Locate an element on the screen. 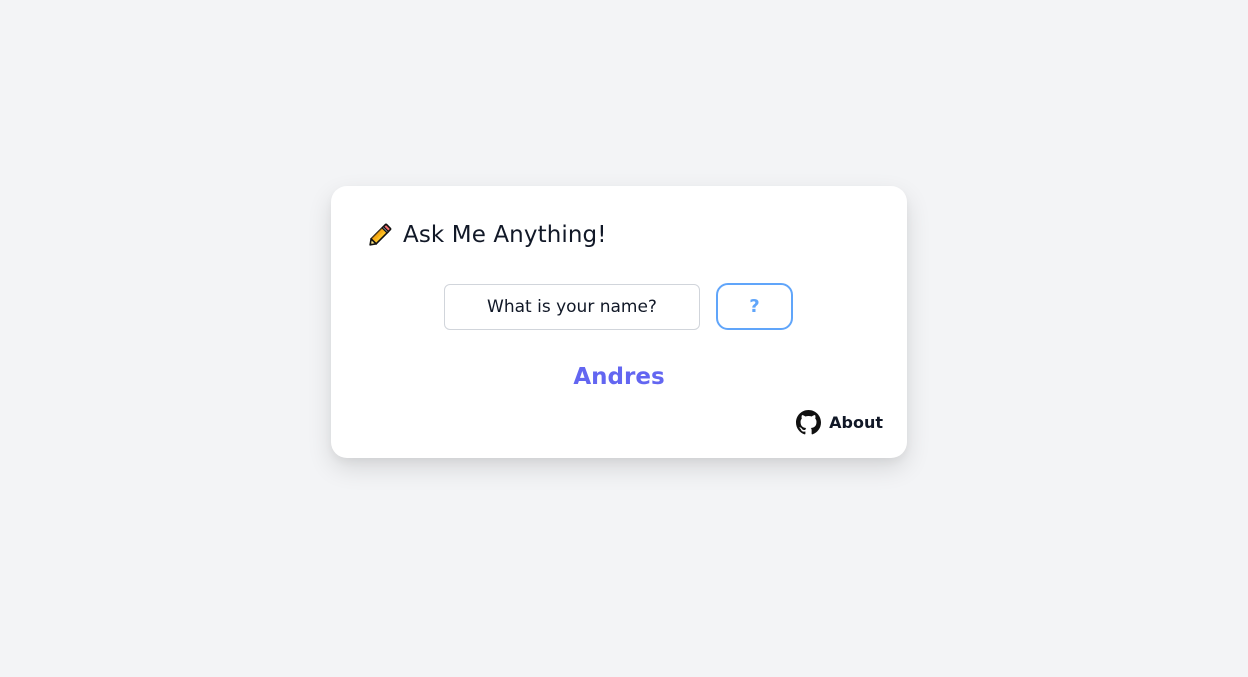 This screenshot has width=1248, height=677. about-label: About is located at coordinates (856, 422).